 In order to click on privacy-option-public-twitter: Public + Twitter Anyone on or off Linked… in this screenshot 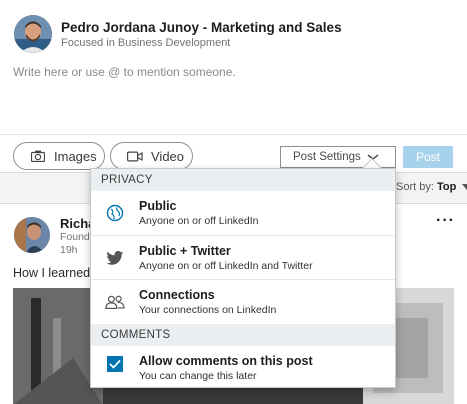, I will do `click(243, 257)`.